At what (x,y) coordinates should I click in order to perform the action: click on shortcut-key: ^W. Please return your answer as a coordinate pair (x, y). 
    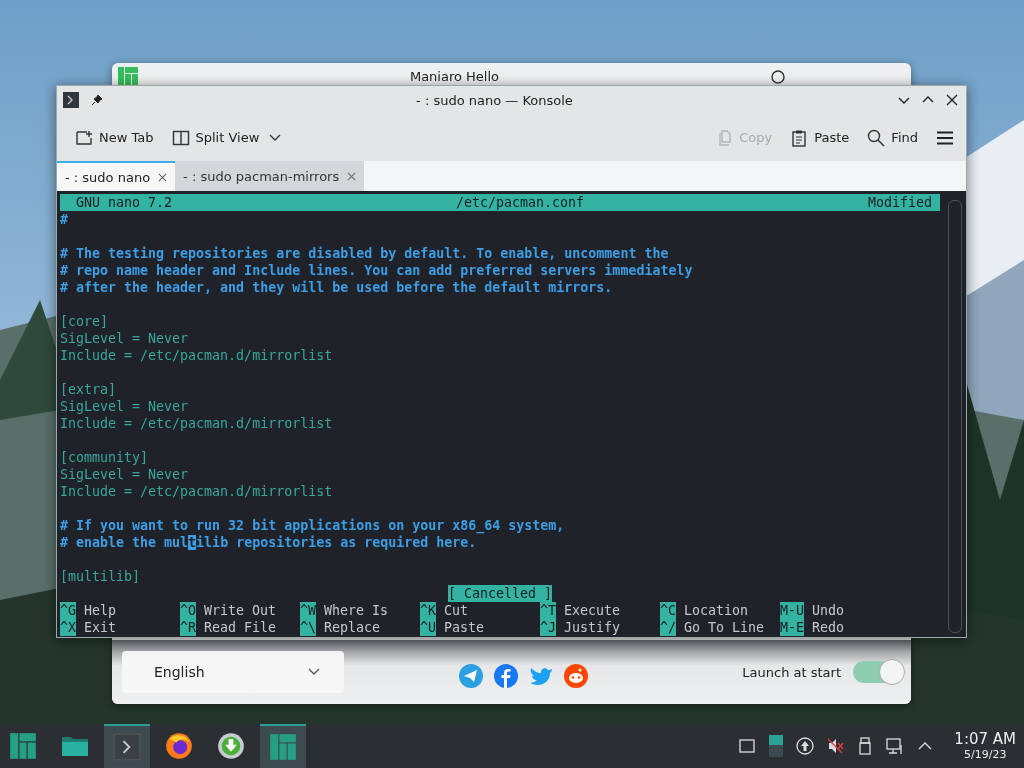
    Looking at the image, I should click on (308, 610).